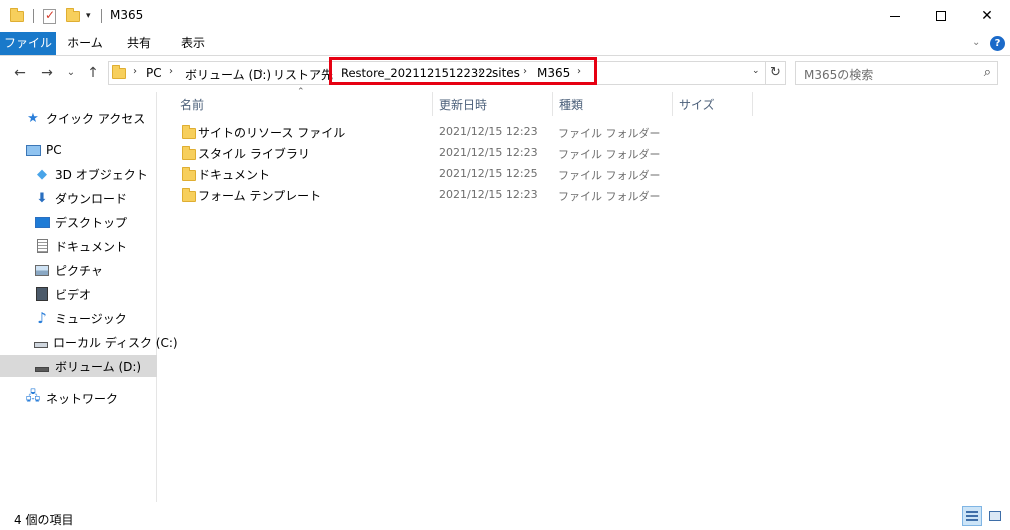 This screenshot has height=530, width=1010. I want to click on status-bar: 4 個の項目, so click(505, 517).